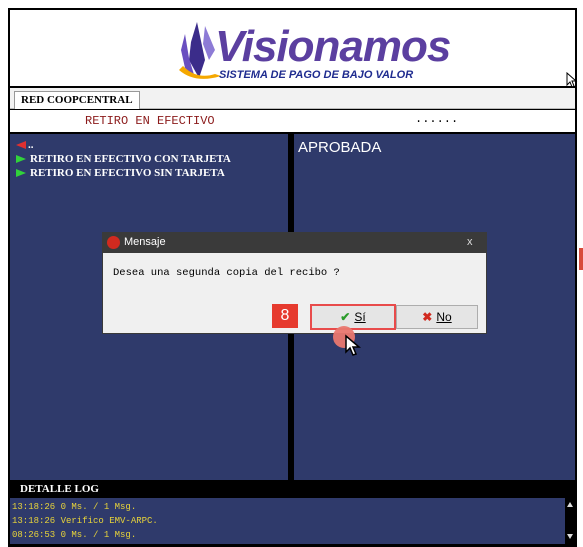  What do you see at coordinates (294, 243) in the screenshot?
I see `dialog-titlebar: Mensaje x` at bounding box center [294, 243].